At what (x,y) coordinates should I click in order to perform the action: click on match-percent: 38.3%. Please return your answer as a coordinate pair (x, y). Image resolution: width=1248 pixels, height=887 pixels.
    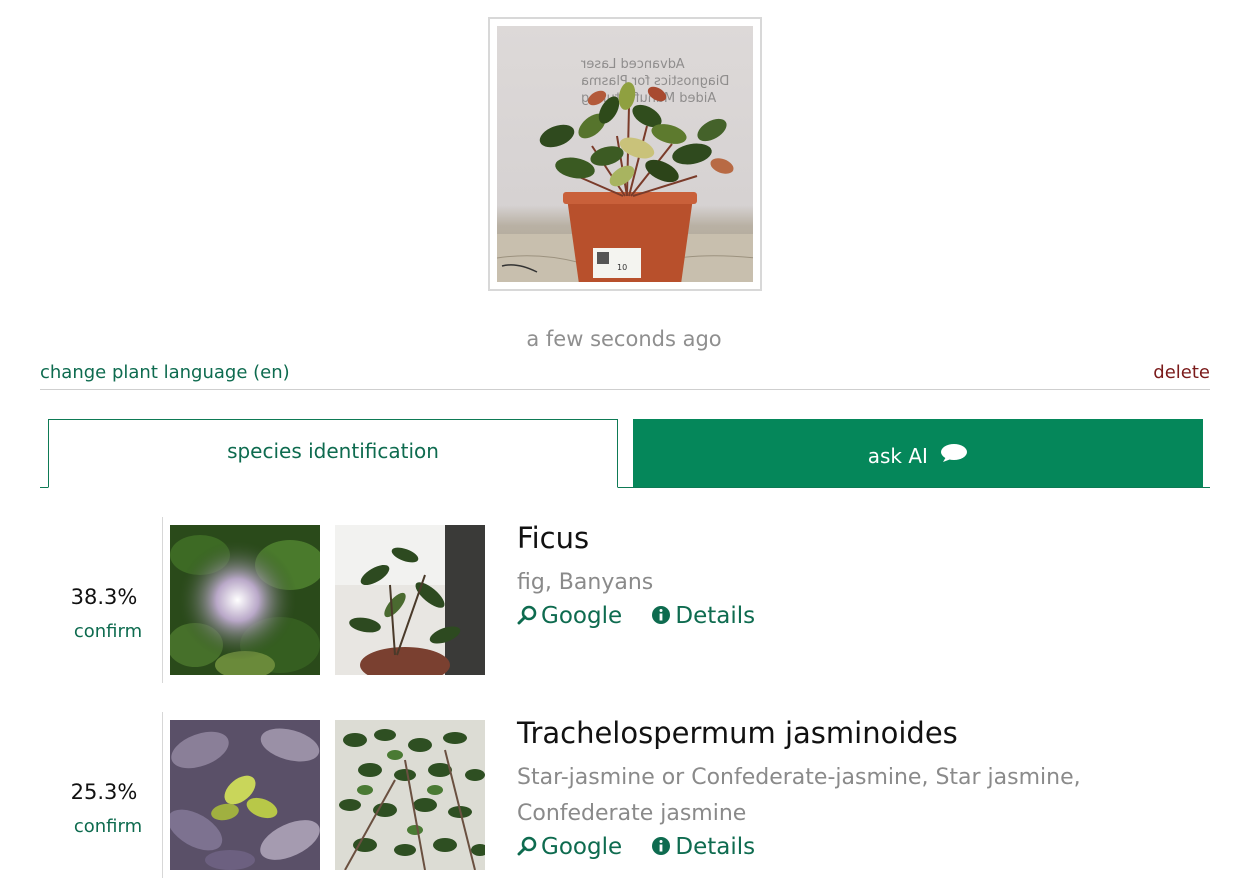
    Looking at the image, I should click on (104, 597).